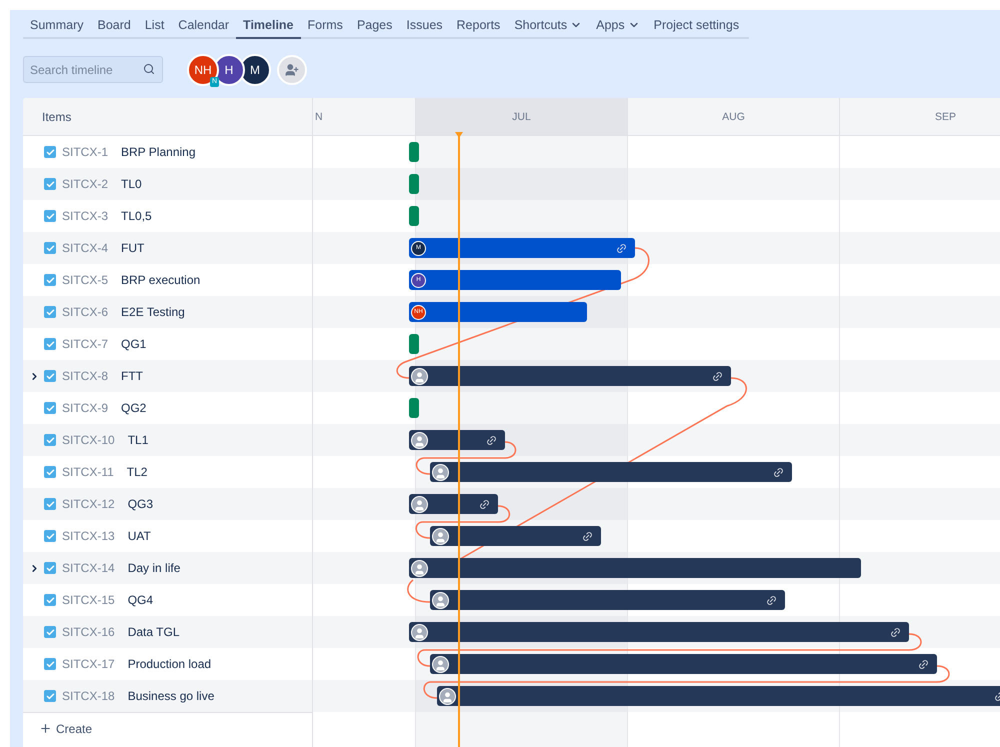 The width and height of the screenshot is (1000, 747). Describe the element at coordinates (56, 26) in the screenshot. I see `nav-tab: Summary` at that location.